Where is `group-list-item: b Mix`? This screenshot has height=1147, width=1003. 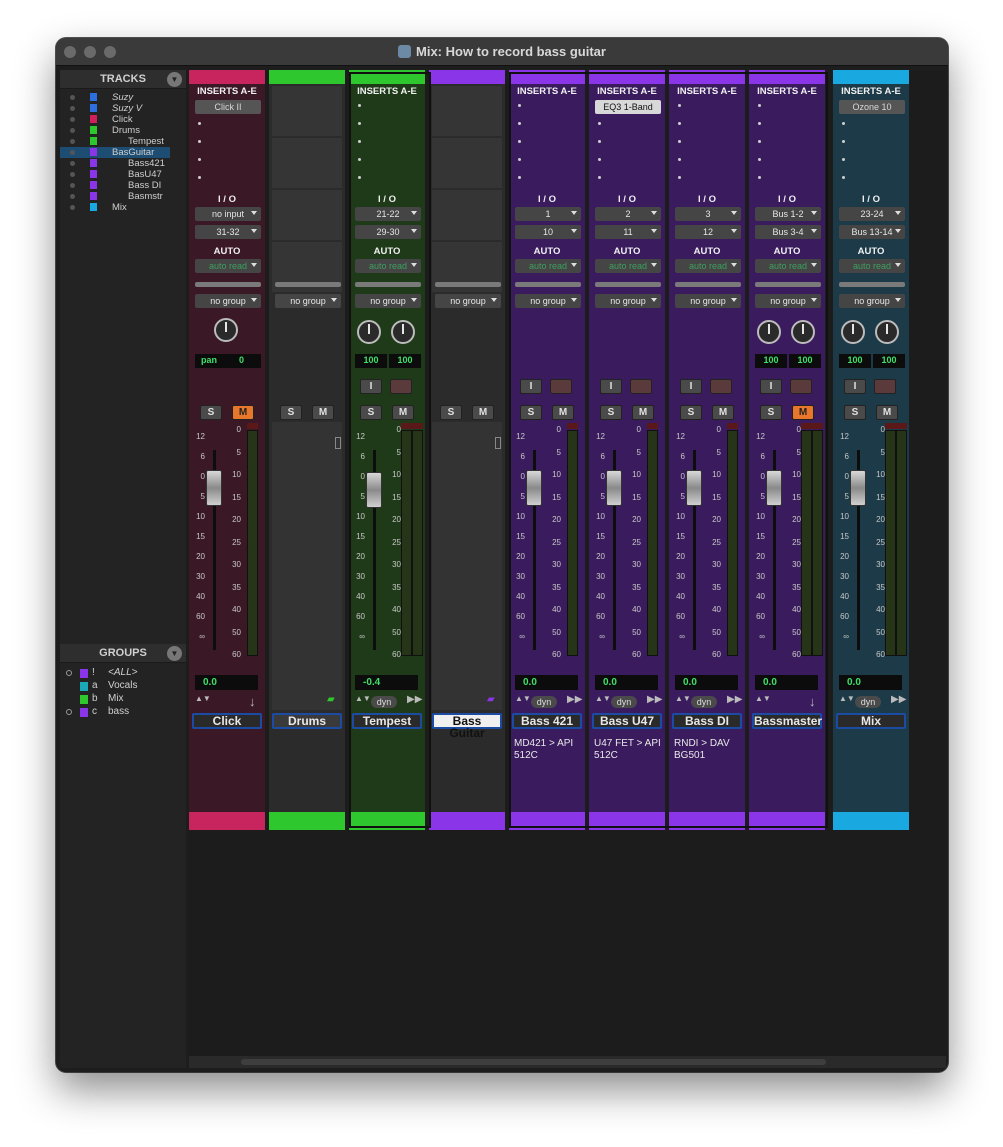
group-list-item: b Mix is located at coordinates (115, 699).